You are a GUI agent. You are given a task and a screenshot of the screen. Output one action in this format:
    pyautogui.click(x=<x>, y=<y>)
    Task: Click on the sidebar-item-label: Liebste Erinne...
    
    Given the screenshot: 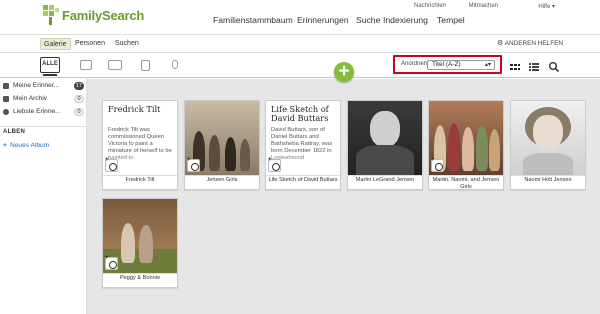 What is the action you would take?
    pyautogui.click(x=37, y=111)
    